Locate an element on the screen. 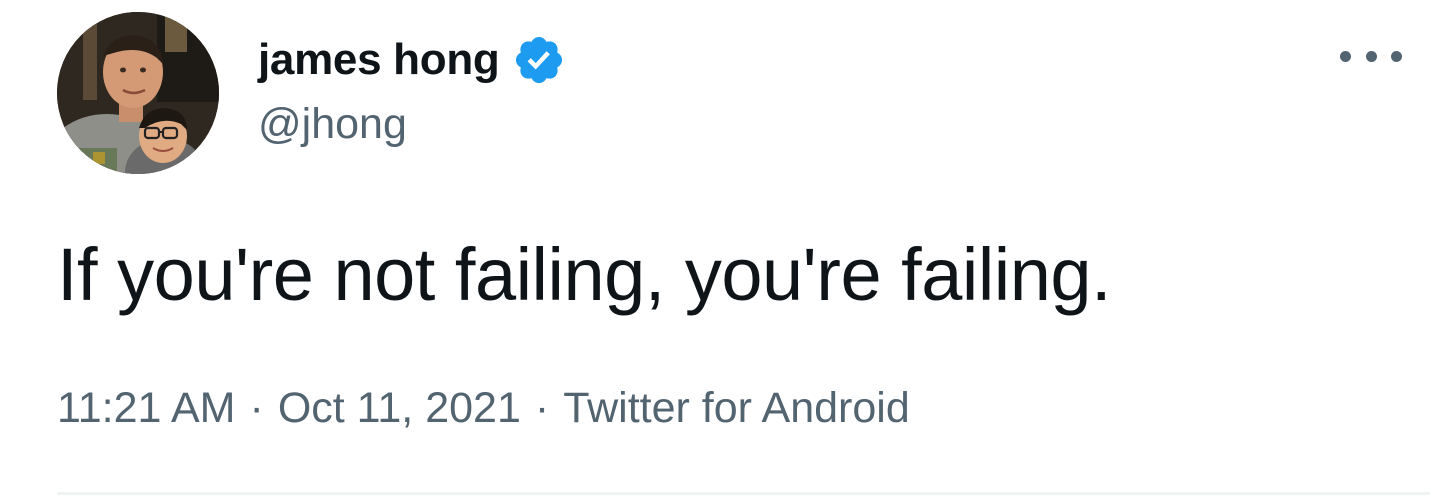 This screenshot has height=500, width=1456. author-handle: @jhong is located at coordinates (332, 124).